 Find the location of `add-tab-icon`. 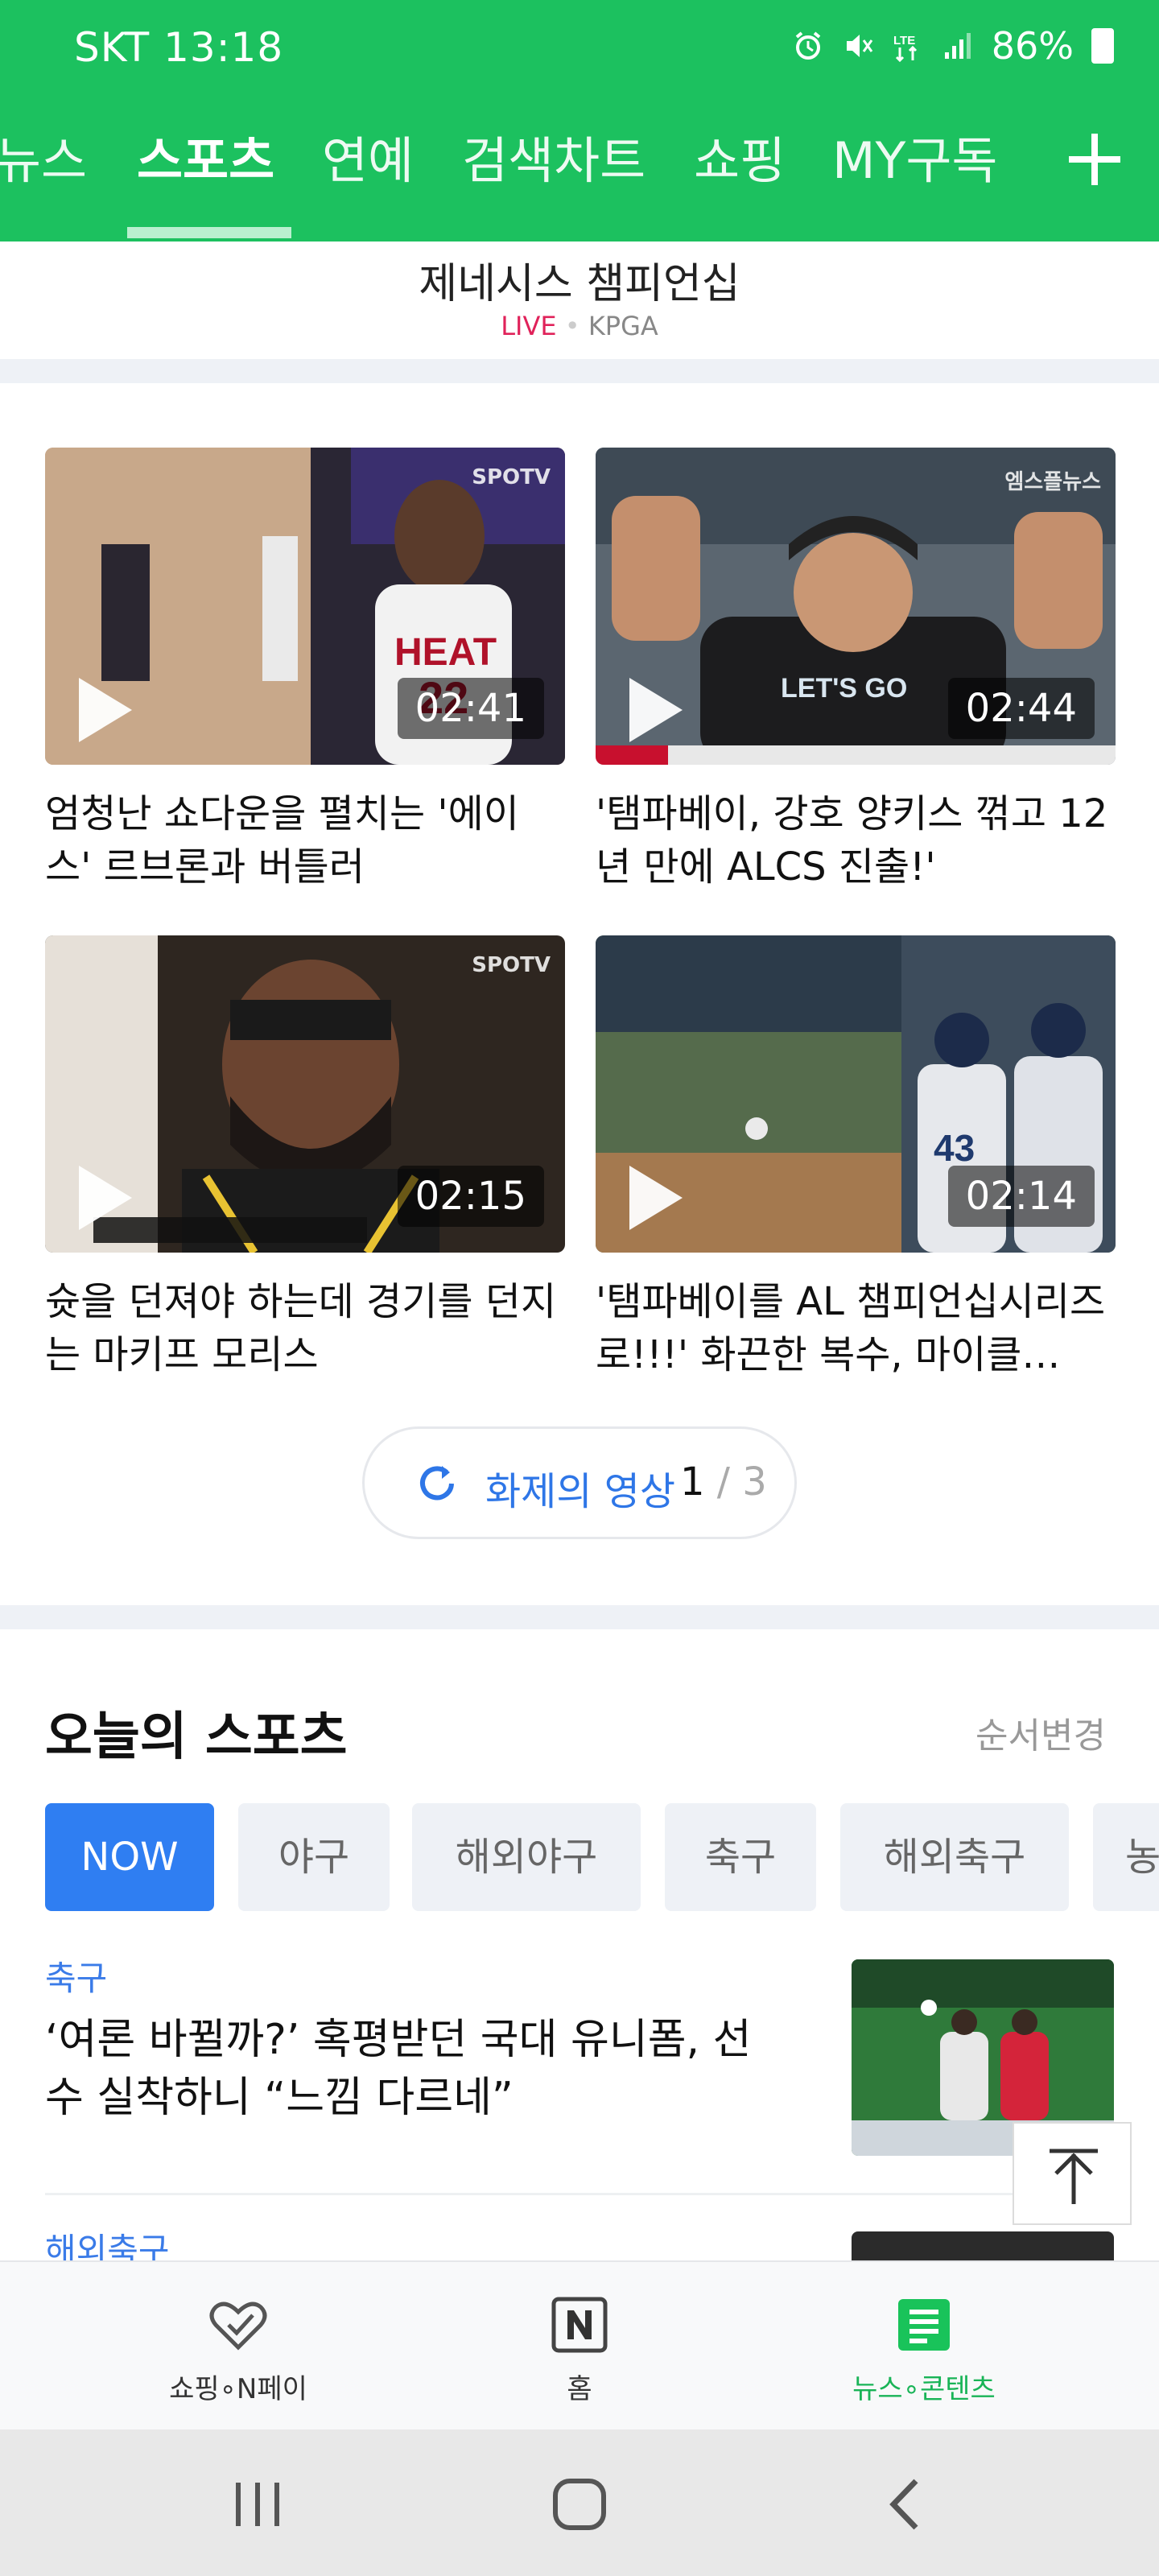

add-tab-icon is located at coordinates (1094, 159).